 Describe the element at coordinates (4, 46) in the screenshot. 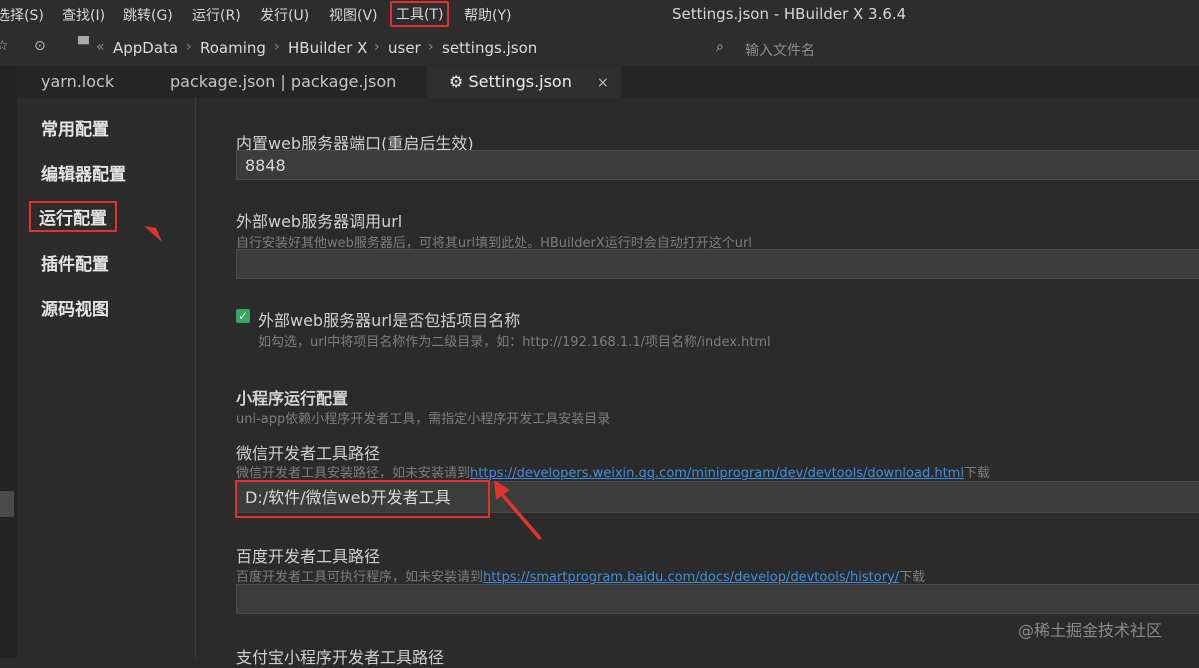

I see `star-icon: ☆` at that location.